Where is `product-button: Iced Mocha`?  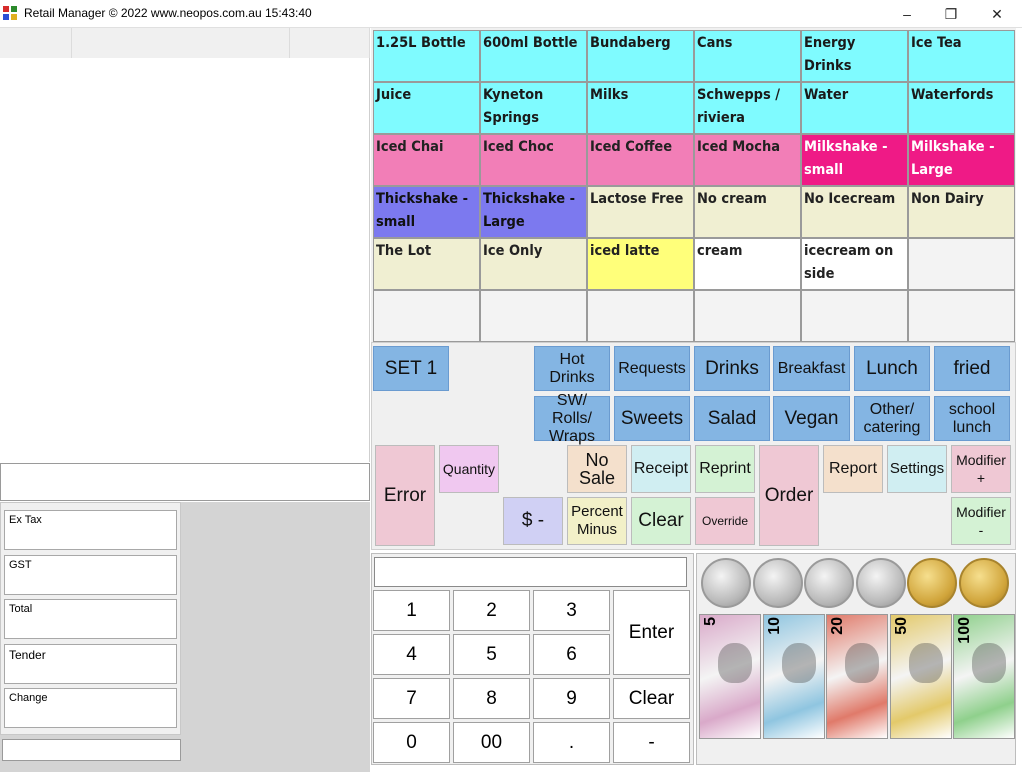
product-button: Iced Mocha is located at coordinates (747, 160).